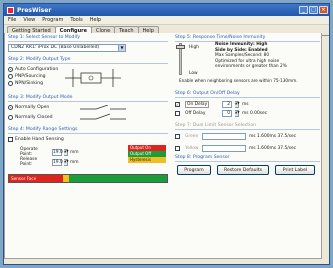 The height and width of the screenshot is (268, 333). Describe the element at coordinates (192, 136) in the screenshot. I see `dual-limit-label-1: Green` at that location.